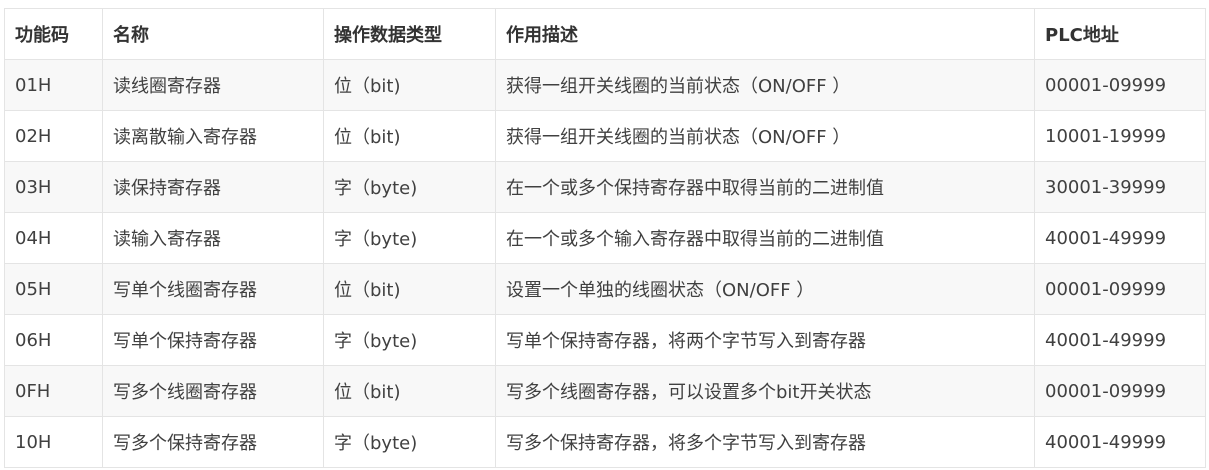 Image resolution: width=1209 pixels, height=470 pixels. What do you see at coordinates (765, 187) in the screenshot?
I see `cell-description: 在一个或多个保持寄存器中取得当前的二进制值` at bounding box center [765, 187].